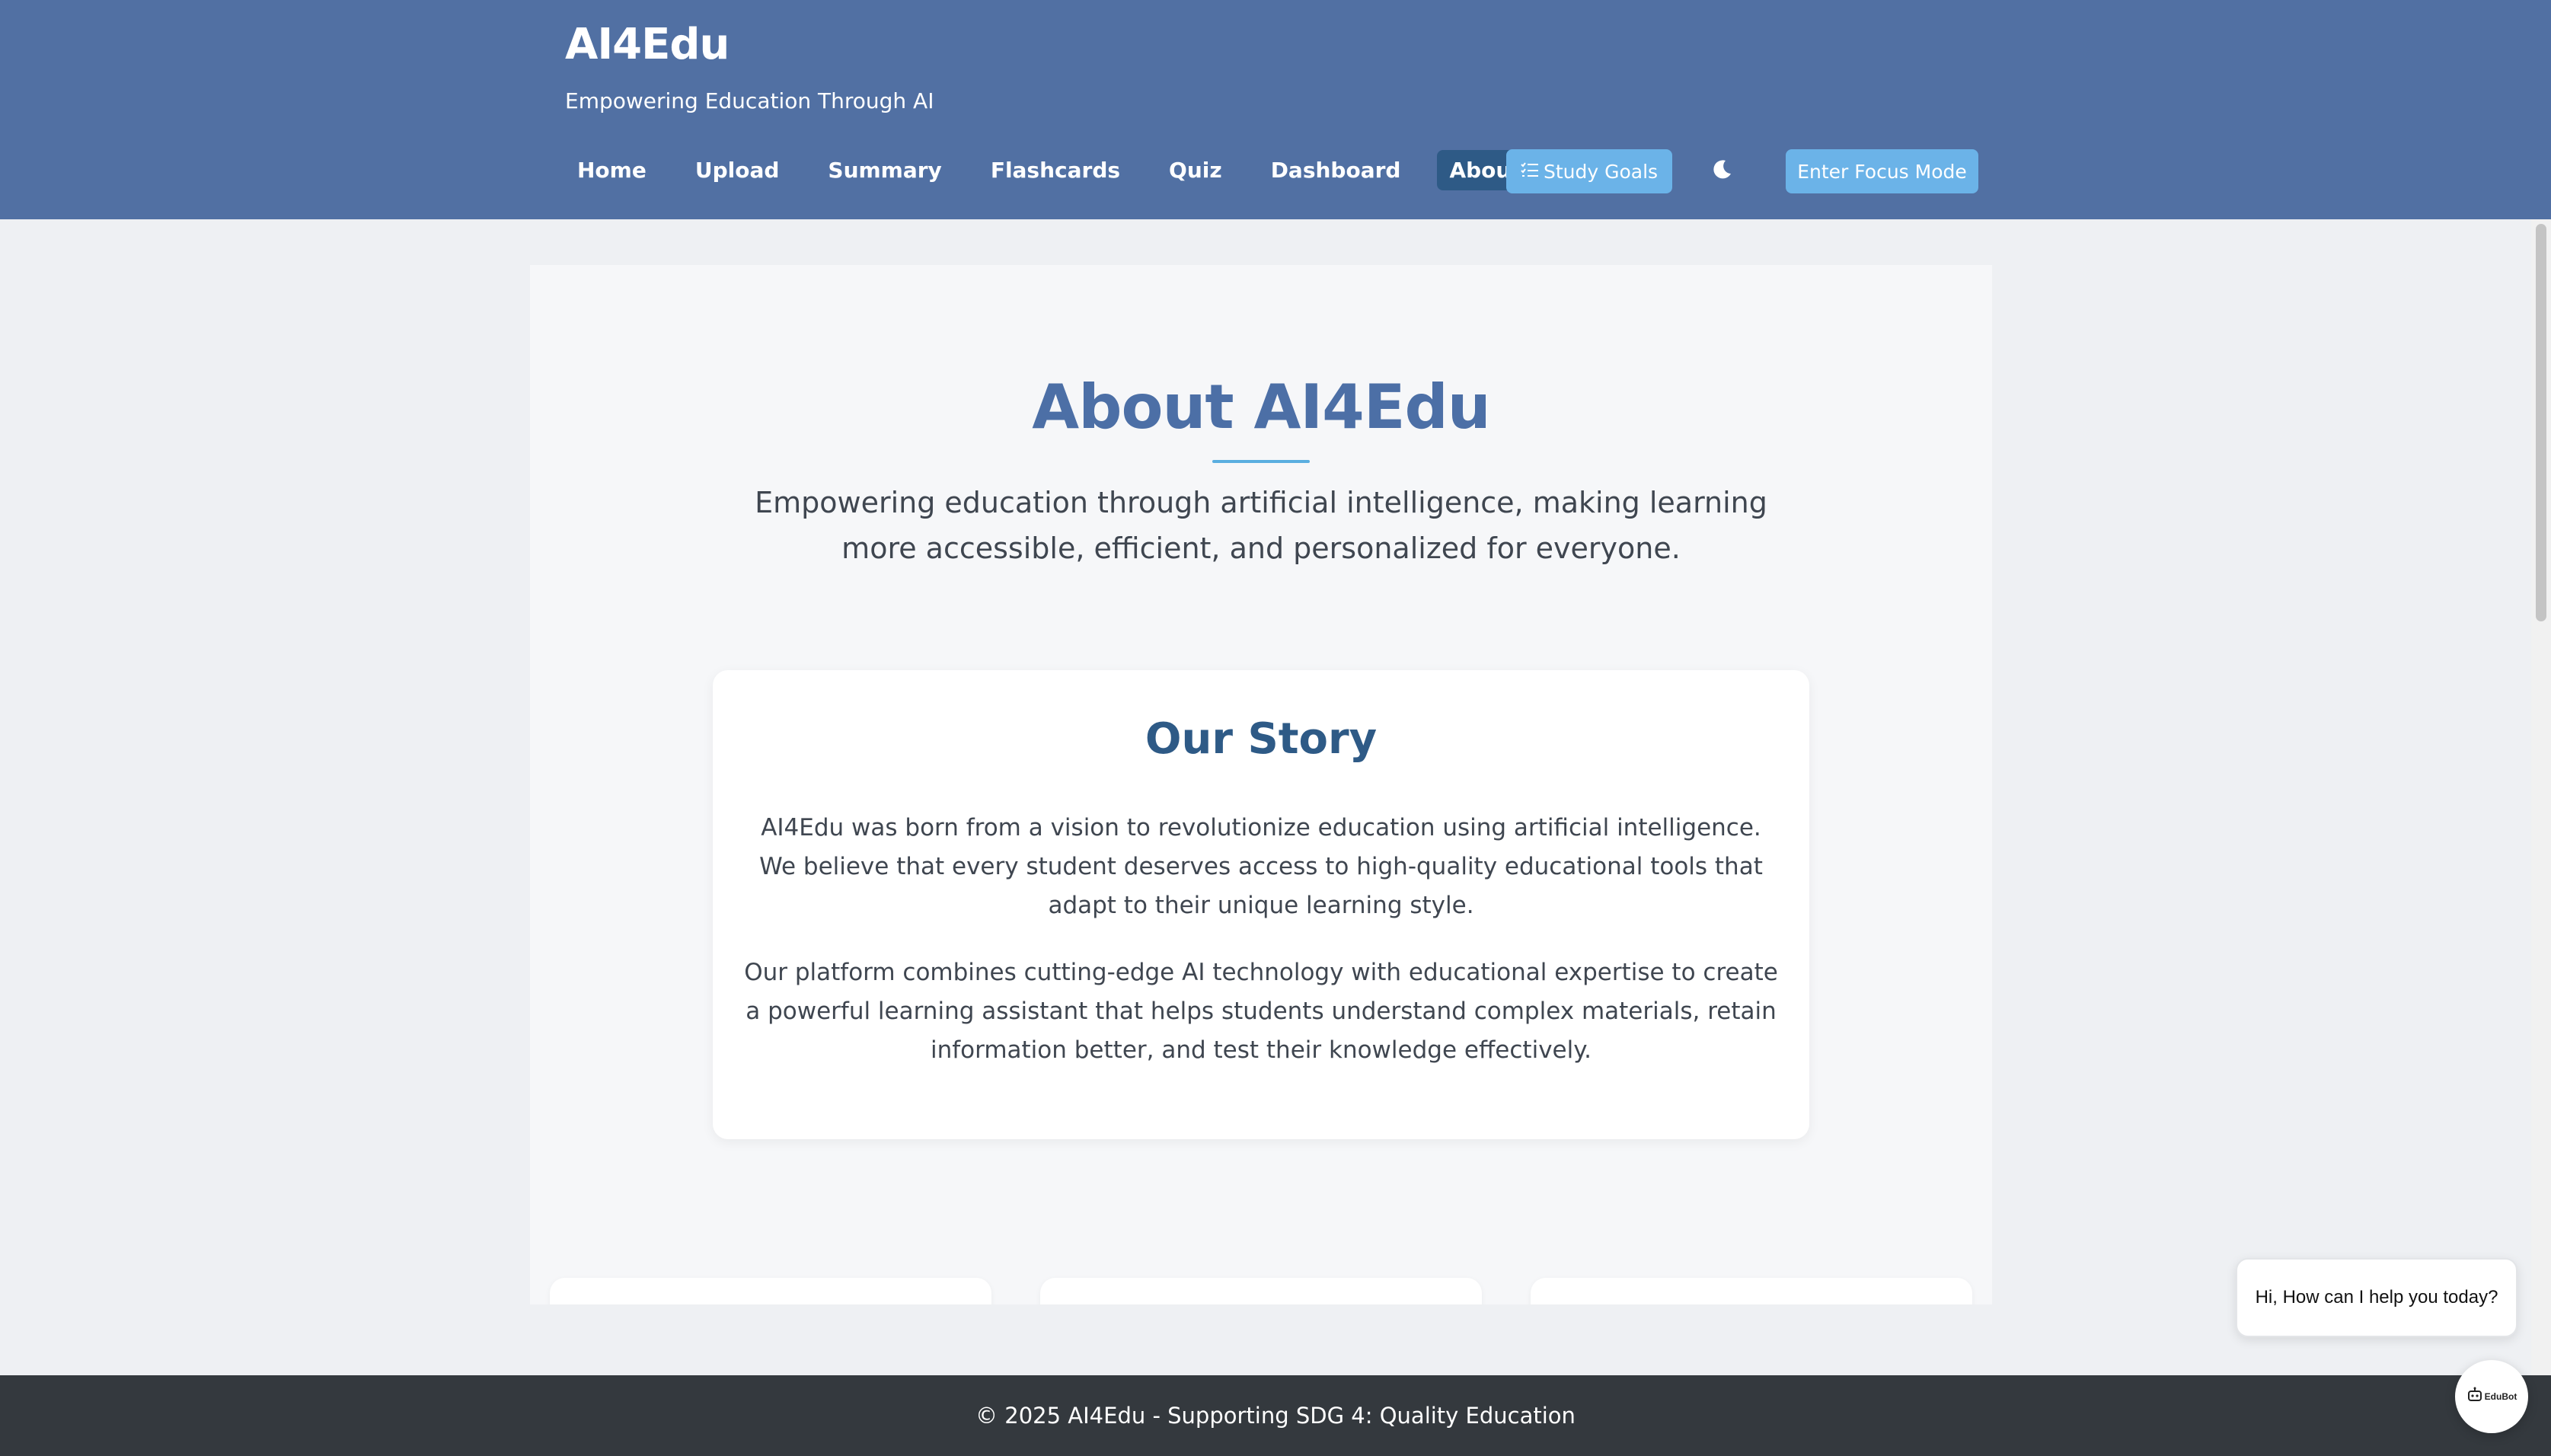 The width and height of the screenshot is (2551, 1456). I want to click on scrollbar, so click(2541, 797).